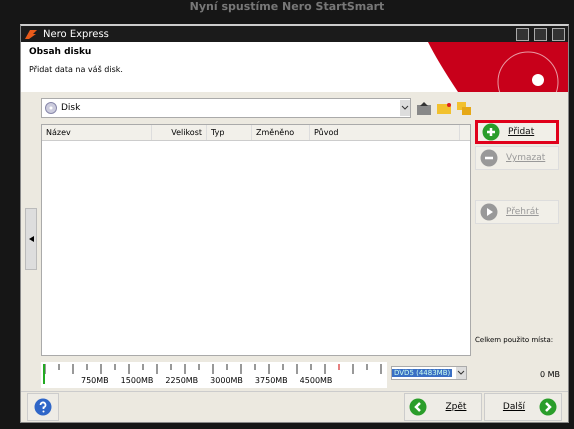 Image resolution: width=574 pixels, height=429 pixels. Describe the element at coordinates (489, 212) in the screenshot. I see `play-icon` at that location.